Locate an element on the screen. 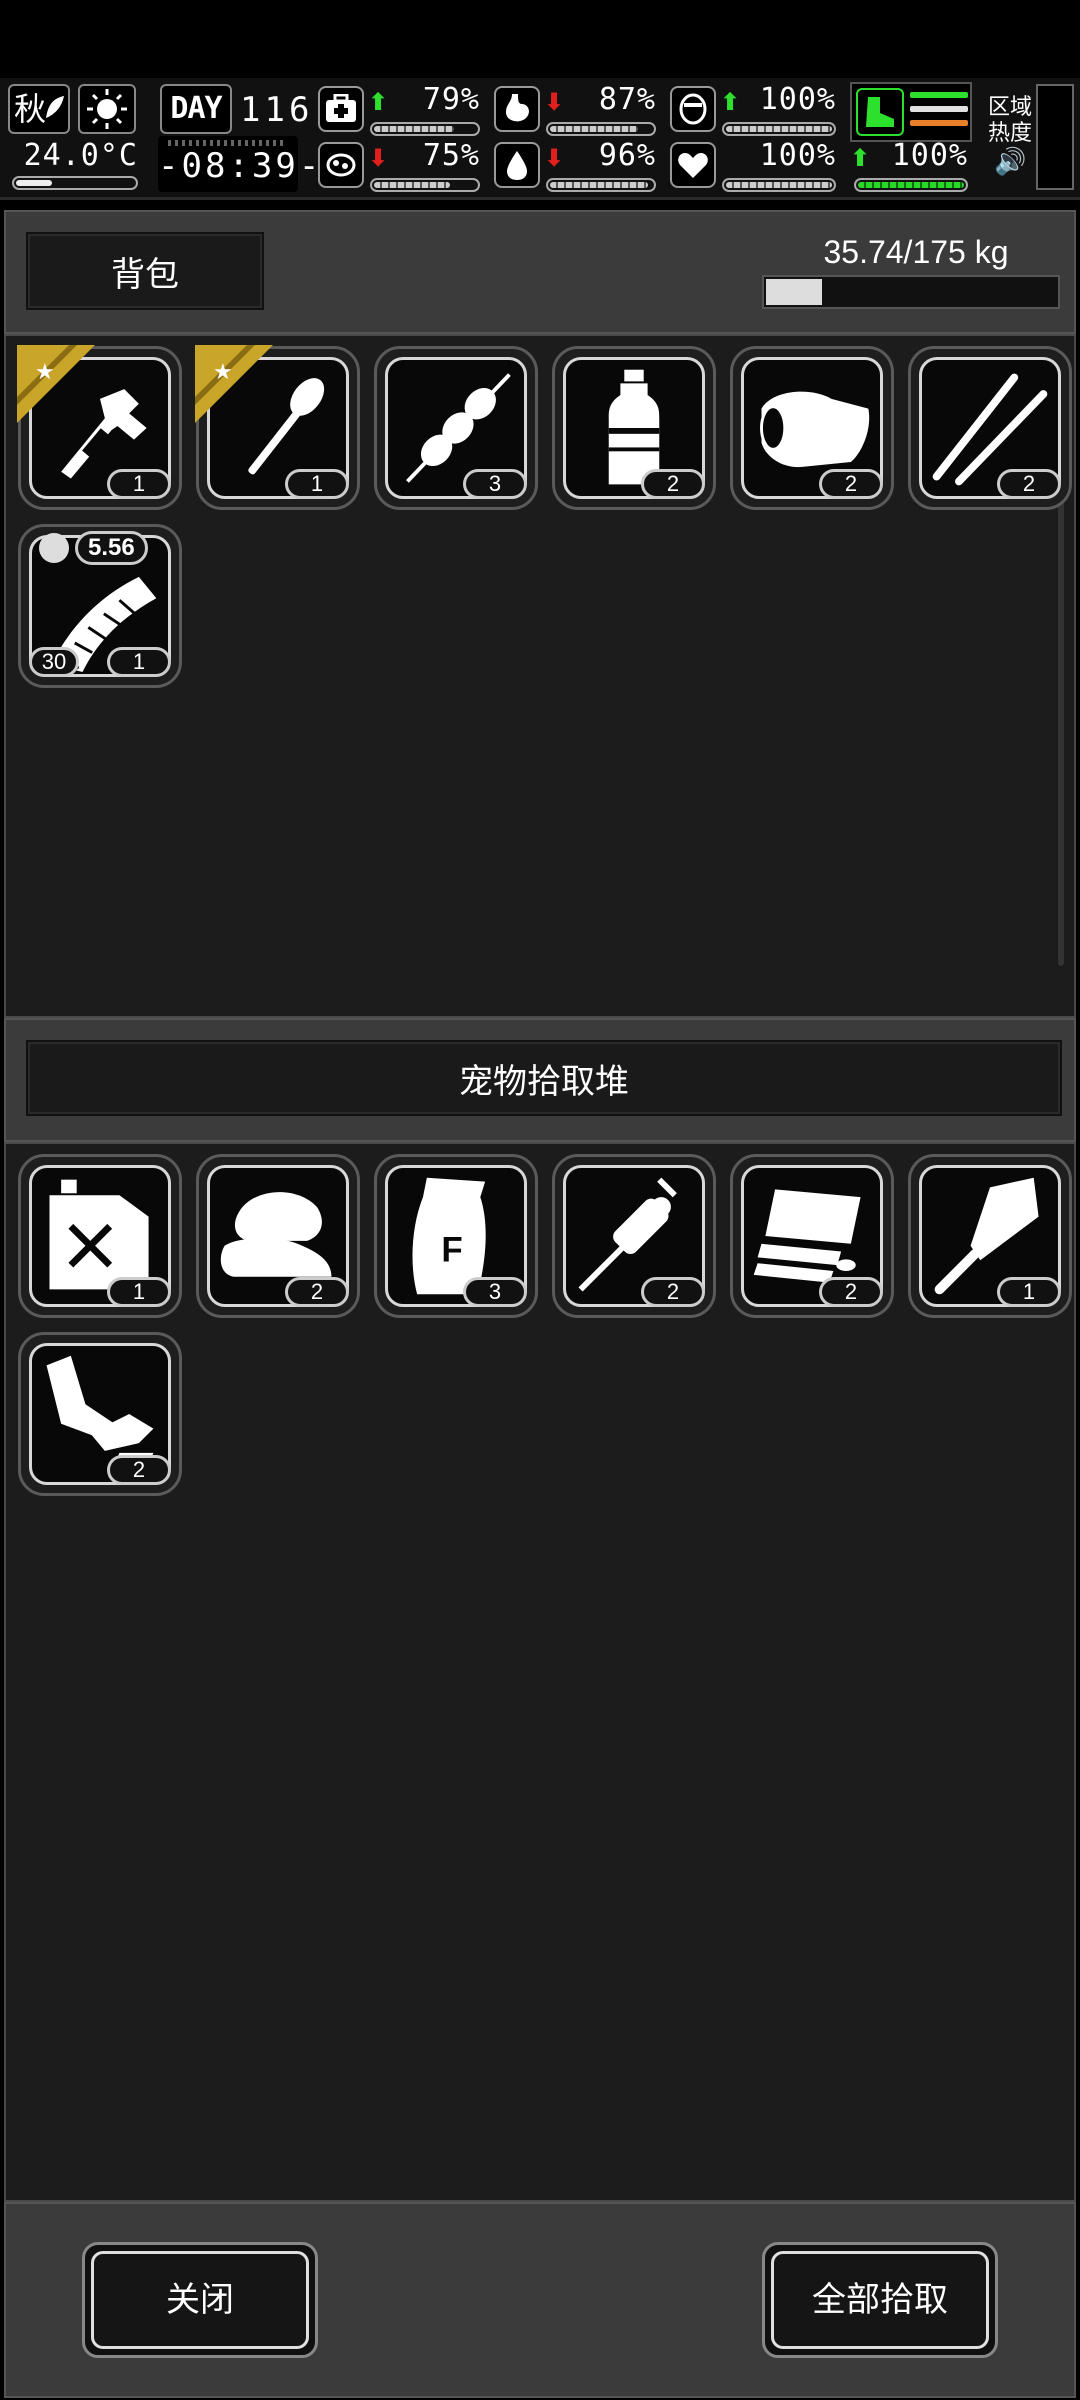  game-clock: -08:39- is located at coordinates (240, 164).